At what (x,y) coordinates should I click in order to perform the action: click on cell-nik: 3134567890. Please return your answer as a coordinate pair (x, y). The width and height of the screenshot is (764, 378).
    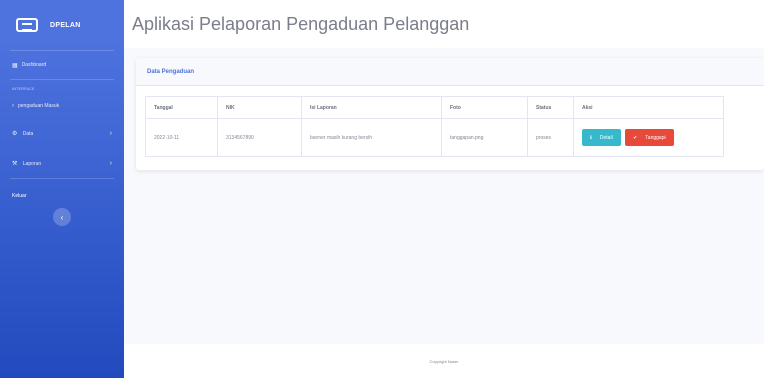
    Looking at the image, I should click on (259, 137).